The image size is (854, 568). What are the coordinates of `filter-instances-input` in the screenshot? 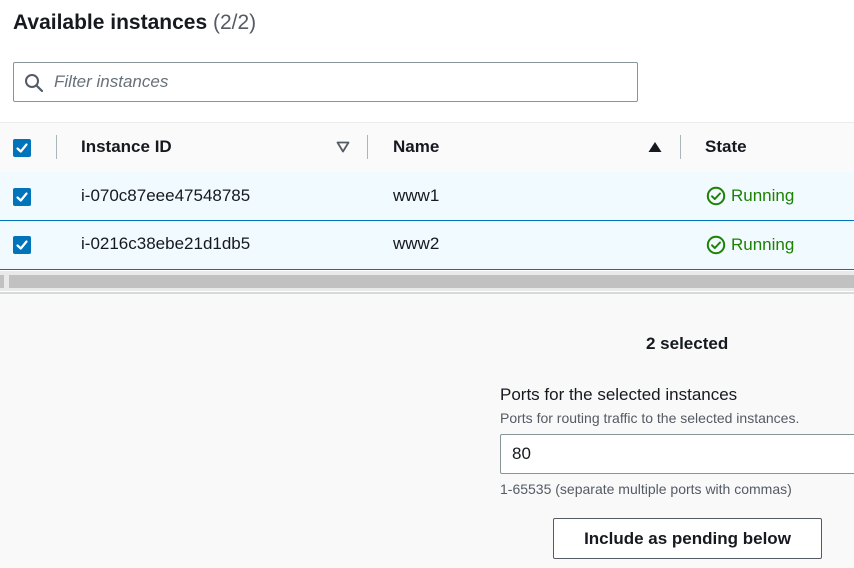 It's located at (341, 82).